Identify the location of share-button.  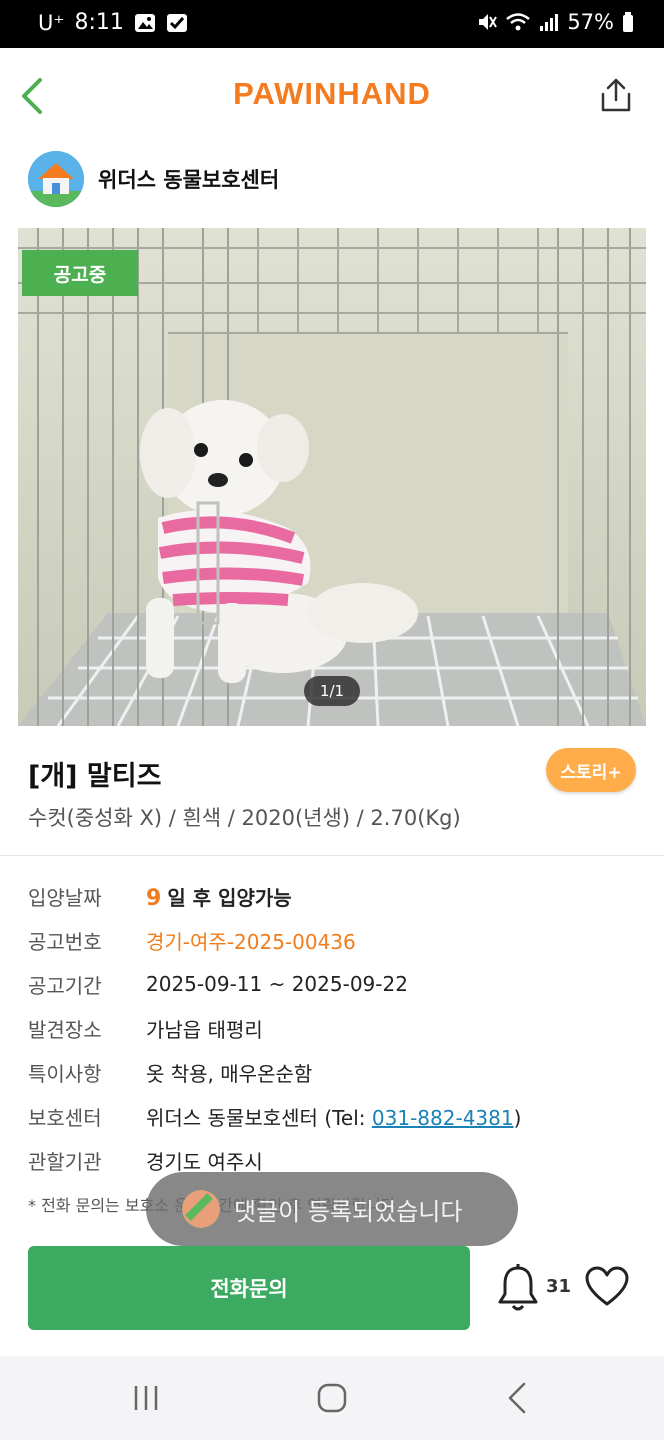
(616, 96).